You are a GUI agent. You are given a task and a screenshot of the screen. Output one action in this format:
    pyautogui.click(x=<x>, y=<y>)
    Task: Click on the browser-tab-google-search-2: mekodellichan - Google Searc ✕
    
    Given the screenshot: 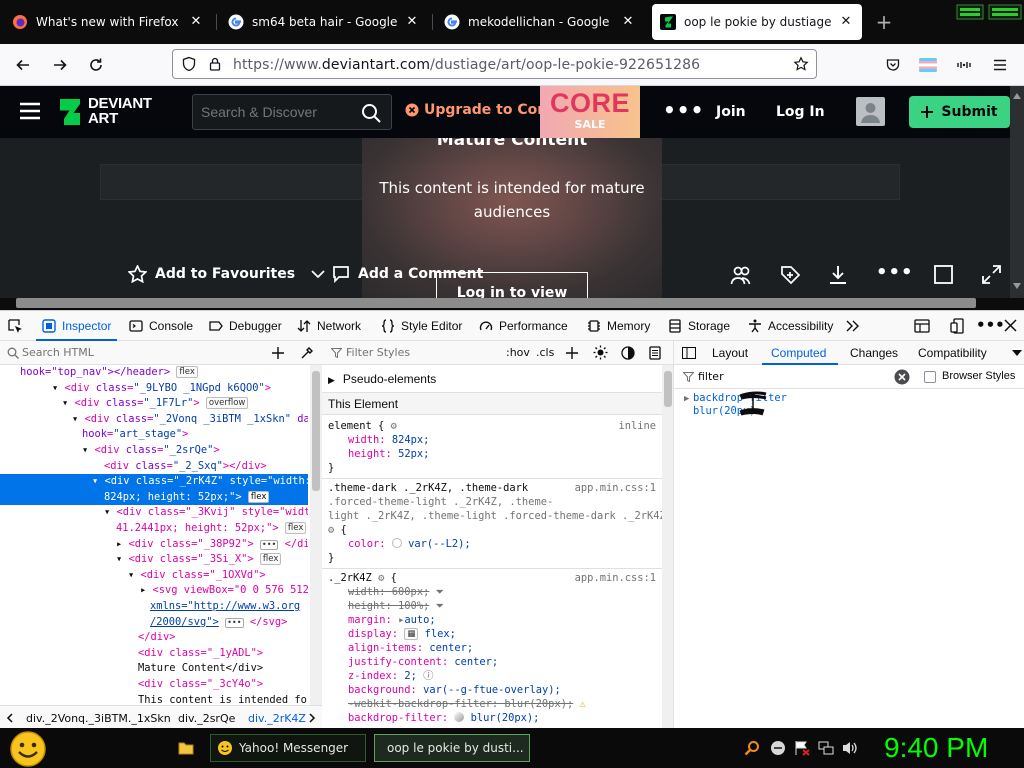 What is the action you would take?
    pyautogui.click(x=540, y=22)
    